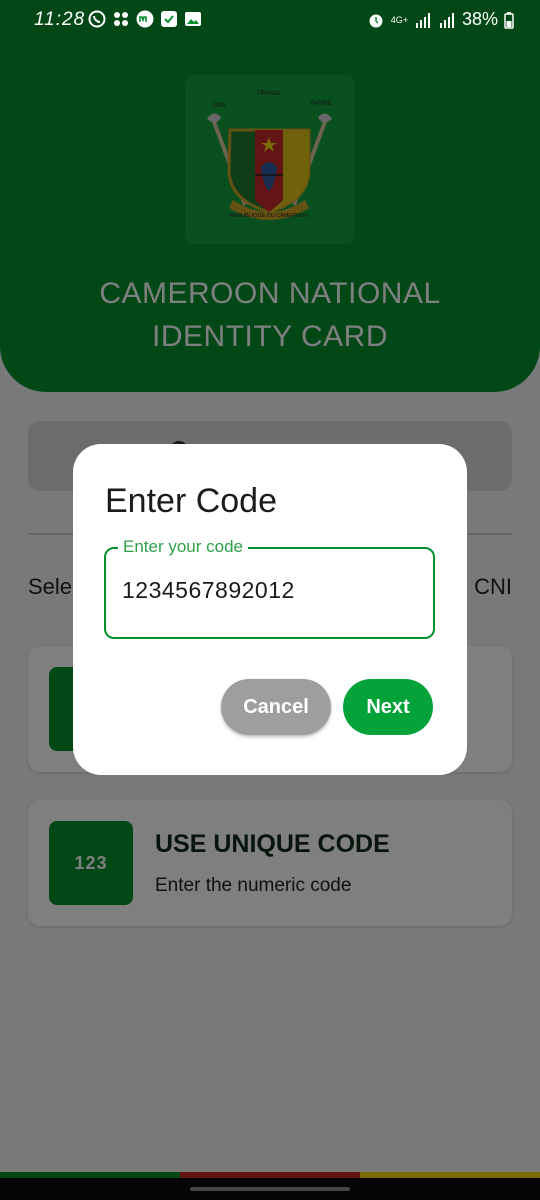 The width and height of the screenshot is (540, 1200). I want to click on dialog-title: Enter Code, so click(191, 501).